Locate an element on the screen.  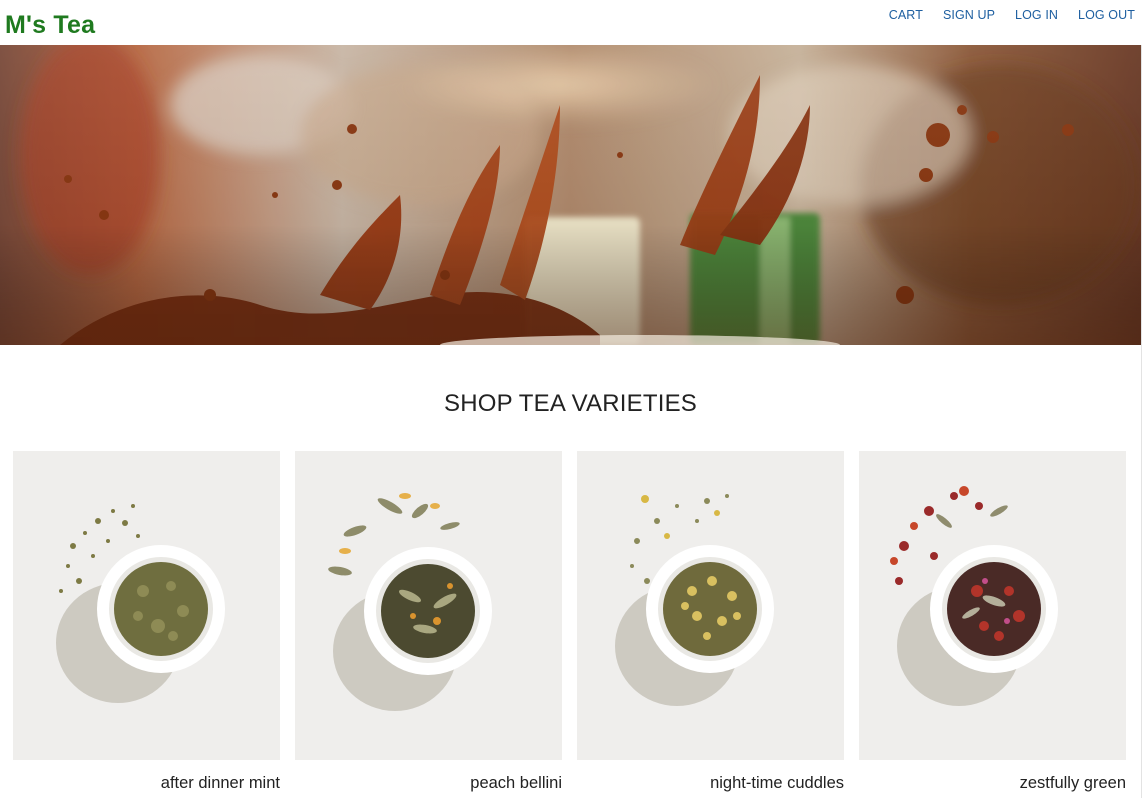
section-title: SHOP TEA VARIETIES is located at coordinates (570, 403).